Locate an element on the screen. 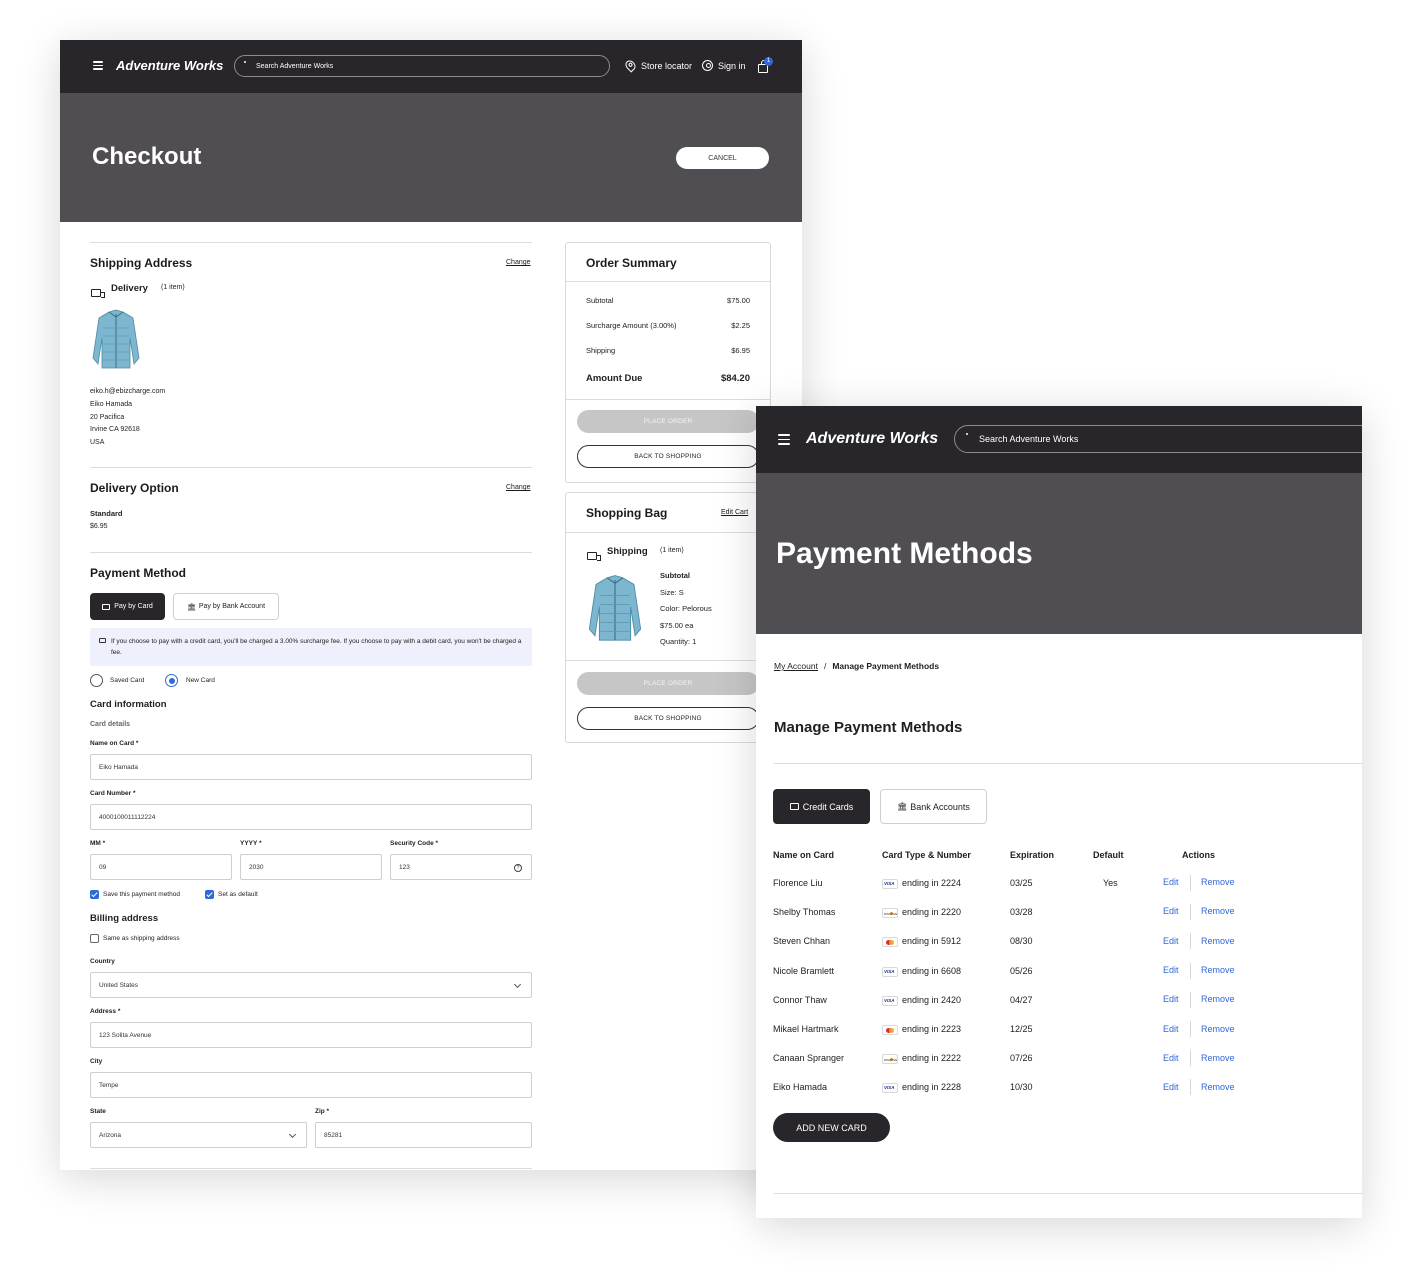 Image resolution: width=1425 pixels, height=1279 pixels. discover-card-logo-icon is located at coordinates (890, 913).